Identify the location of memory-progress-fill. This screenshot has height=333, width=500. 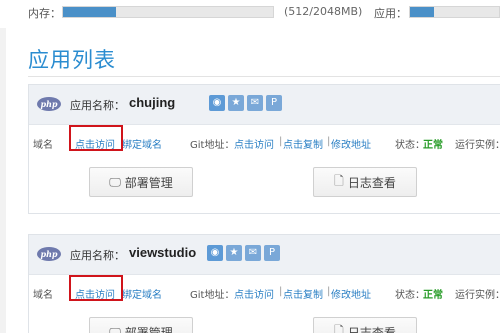
(89, 12).